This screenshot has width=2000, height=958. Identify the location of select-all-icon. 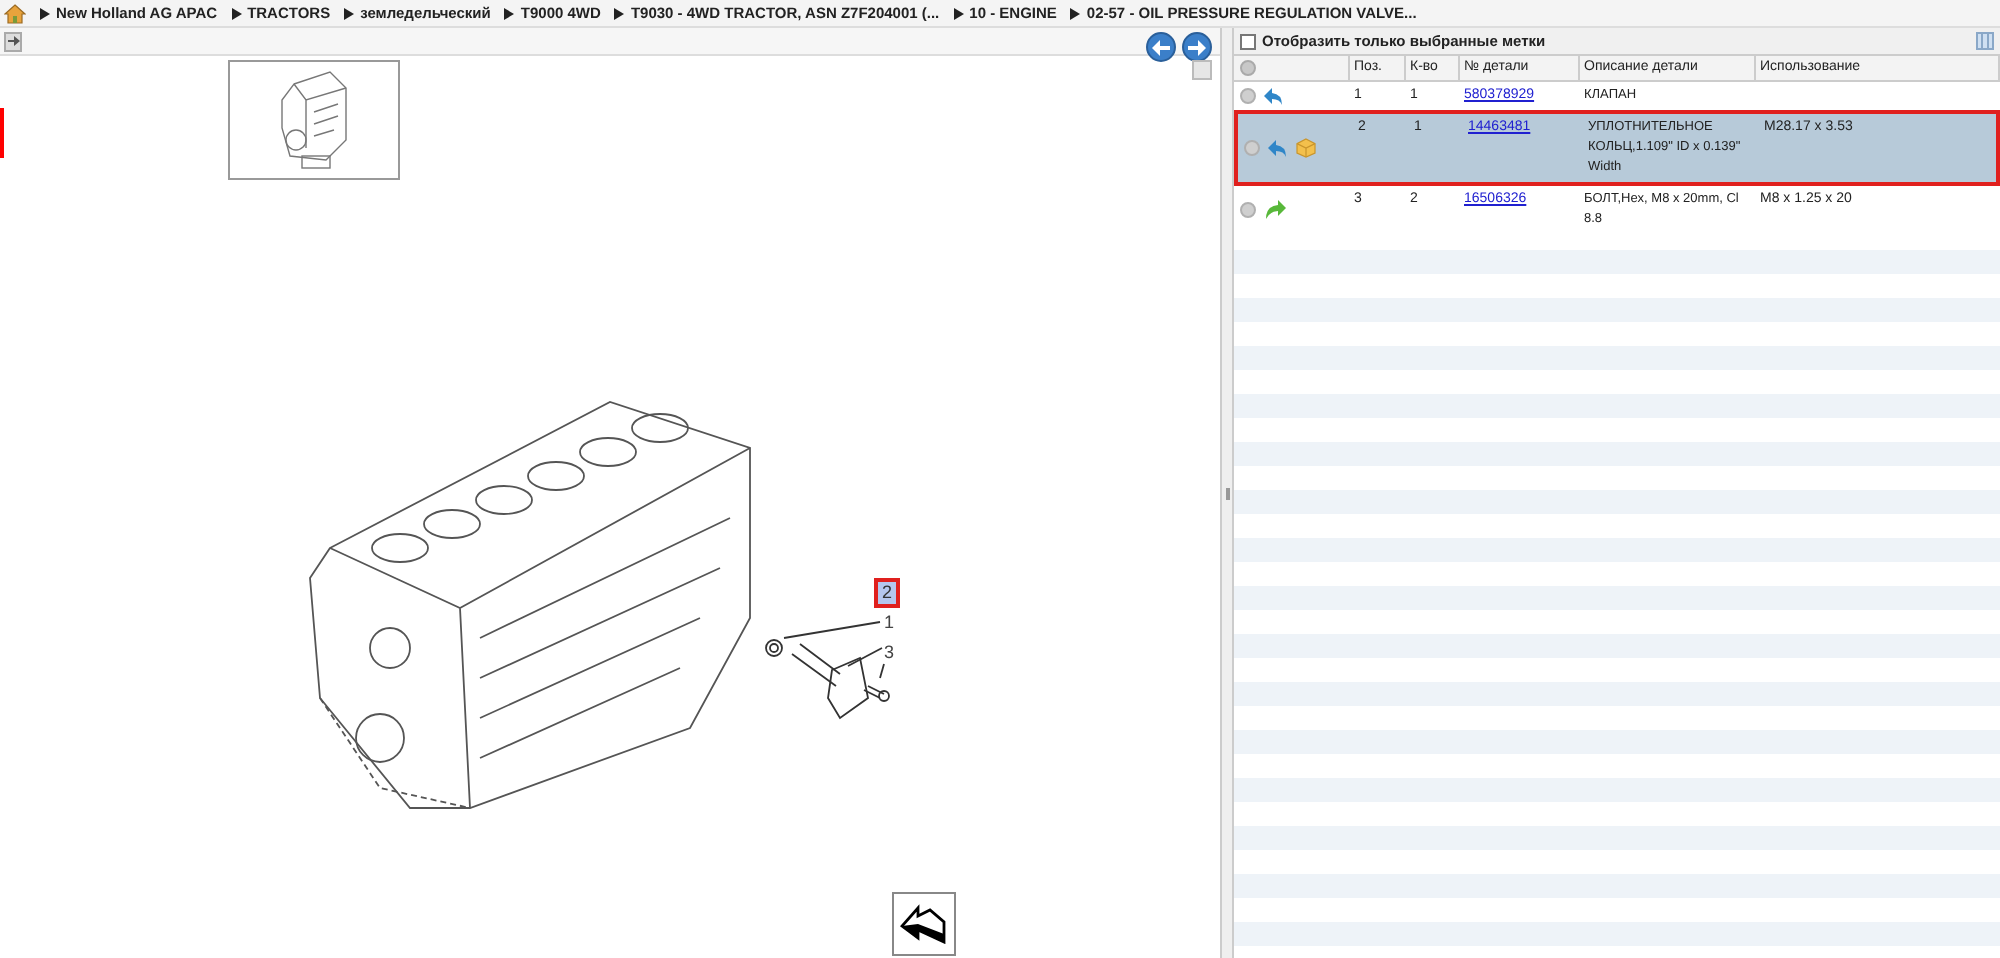
(1248, 68).